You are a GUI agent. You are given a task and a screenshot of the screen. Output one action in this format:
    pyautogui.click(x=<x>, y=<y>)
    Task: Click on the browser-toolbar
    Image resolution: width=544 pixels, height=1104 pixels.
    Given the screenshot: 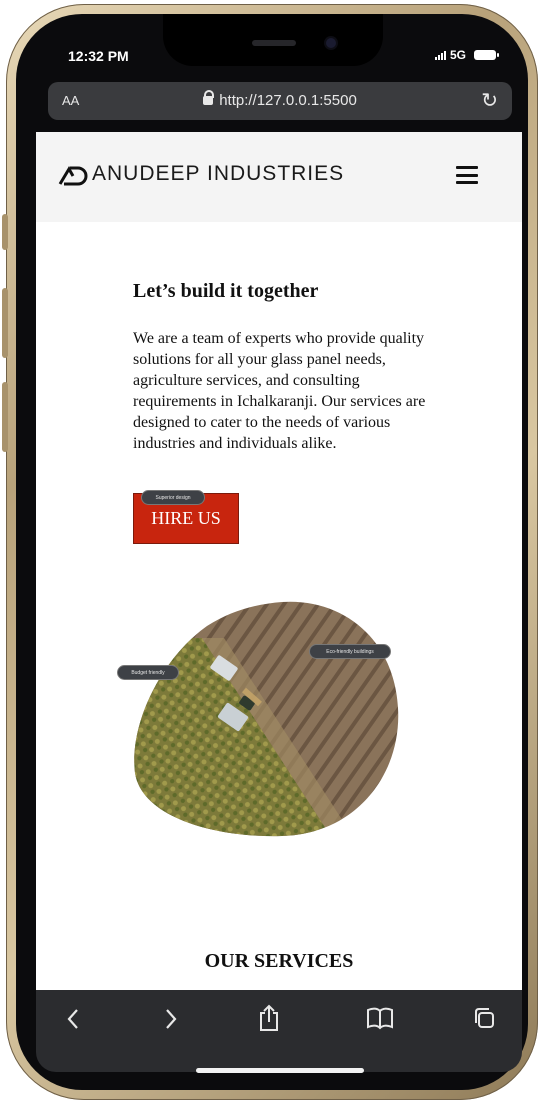 What is the action you would take?
    pyautogui.click(x=279, y=1021)
    